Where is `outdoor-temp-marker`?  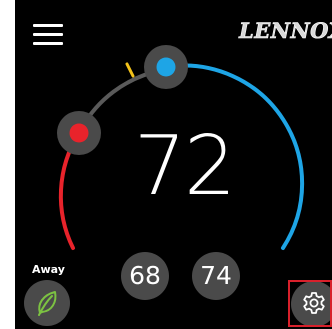 outdoor-temp-marker is located at coordinates (130, 70).